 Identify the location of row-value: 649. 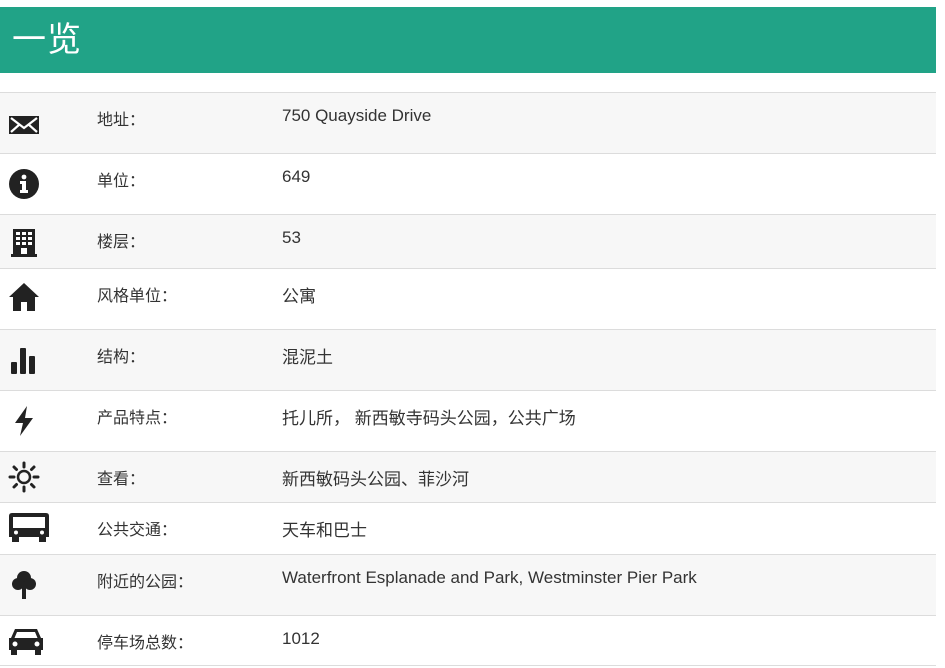
(296, 176).